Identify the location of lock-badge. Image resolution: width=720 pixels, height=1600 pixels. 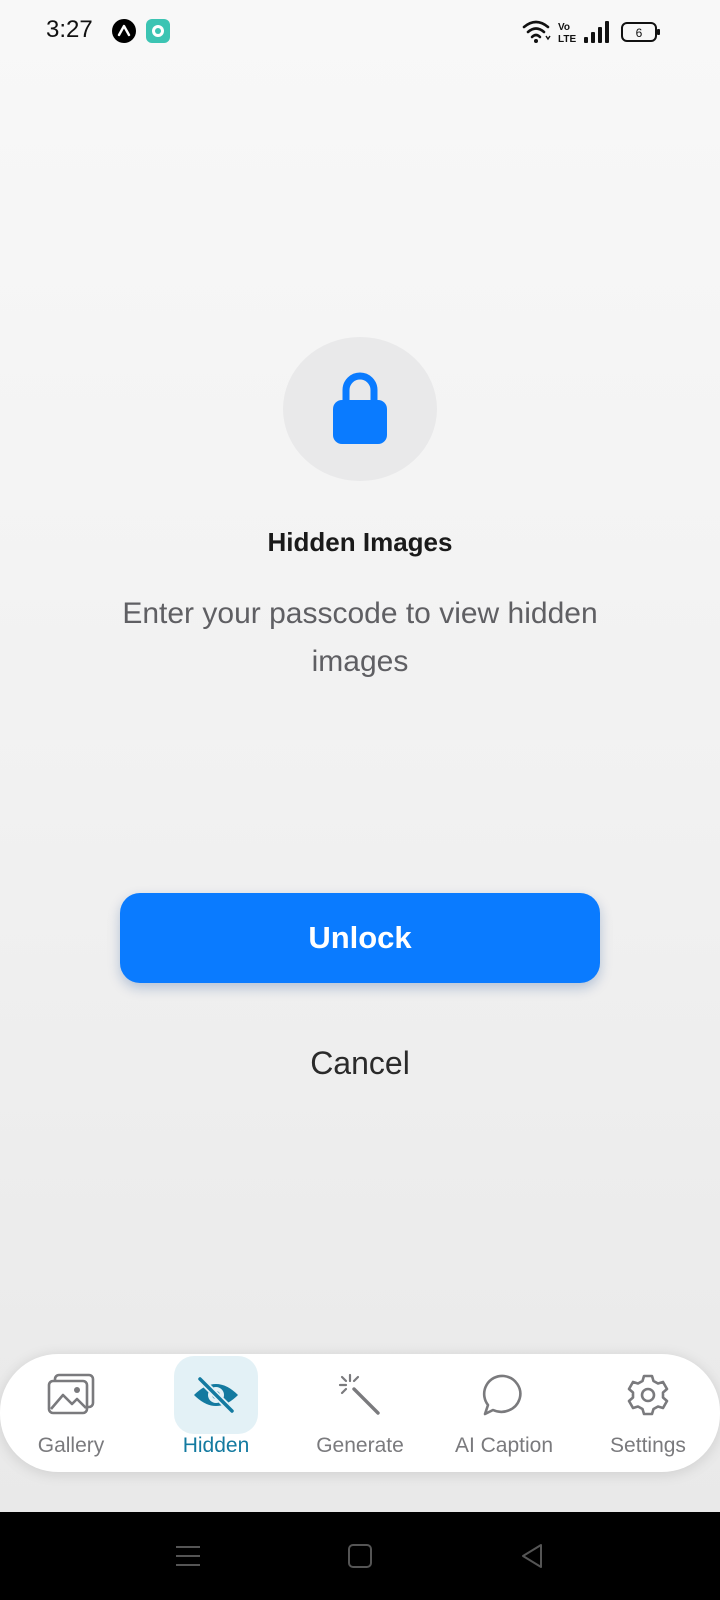
(360, 409).